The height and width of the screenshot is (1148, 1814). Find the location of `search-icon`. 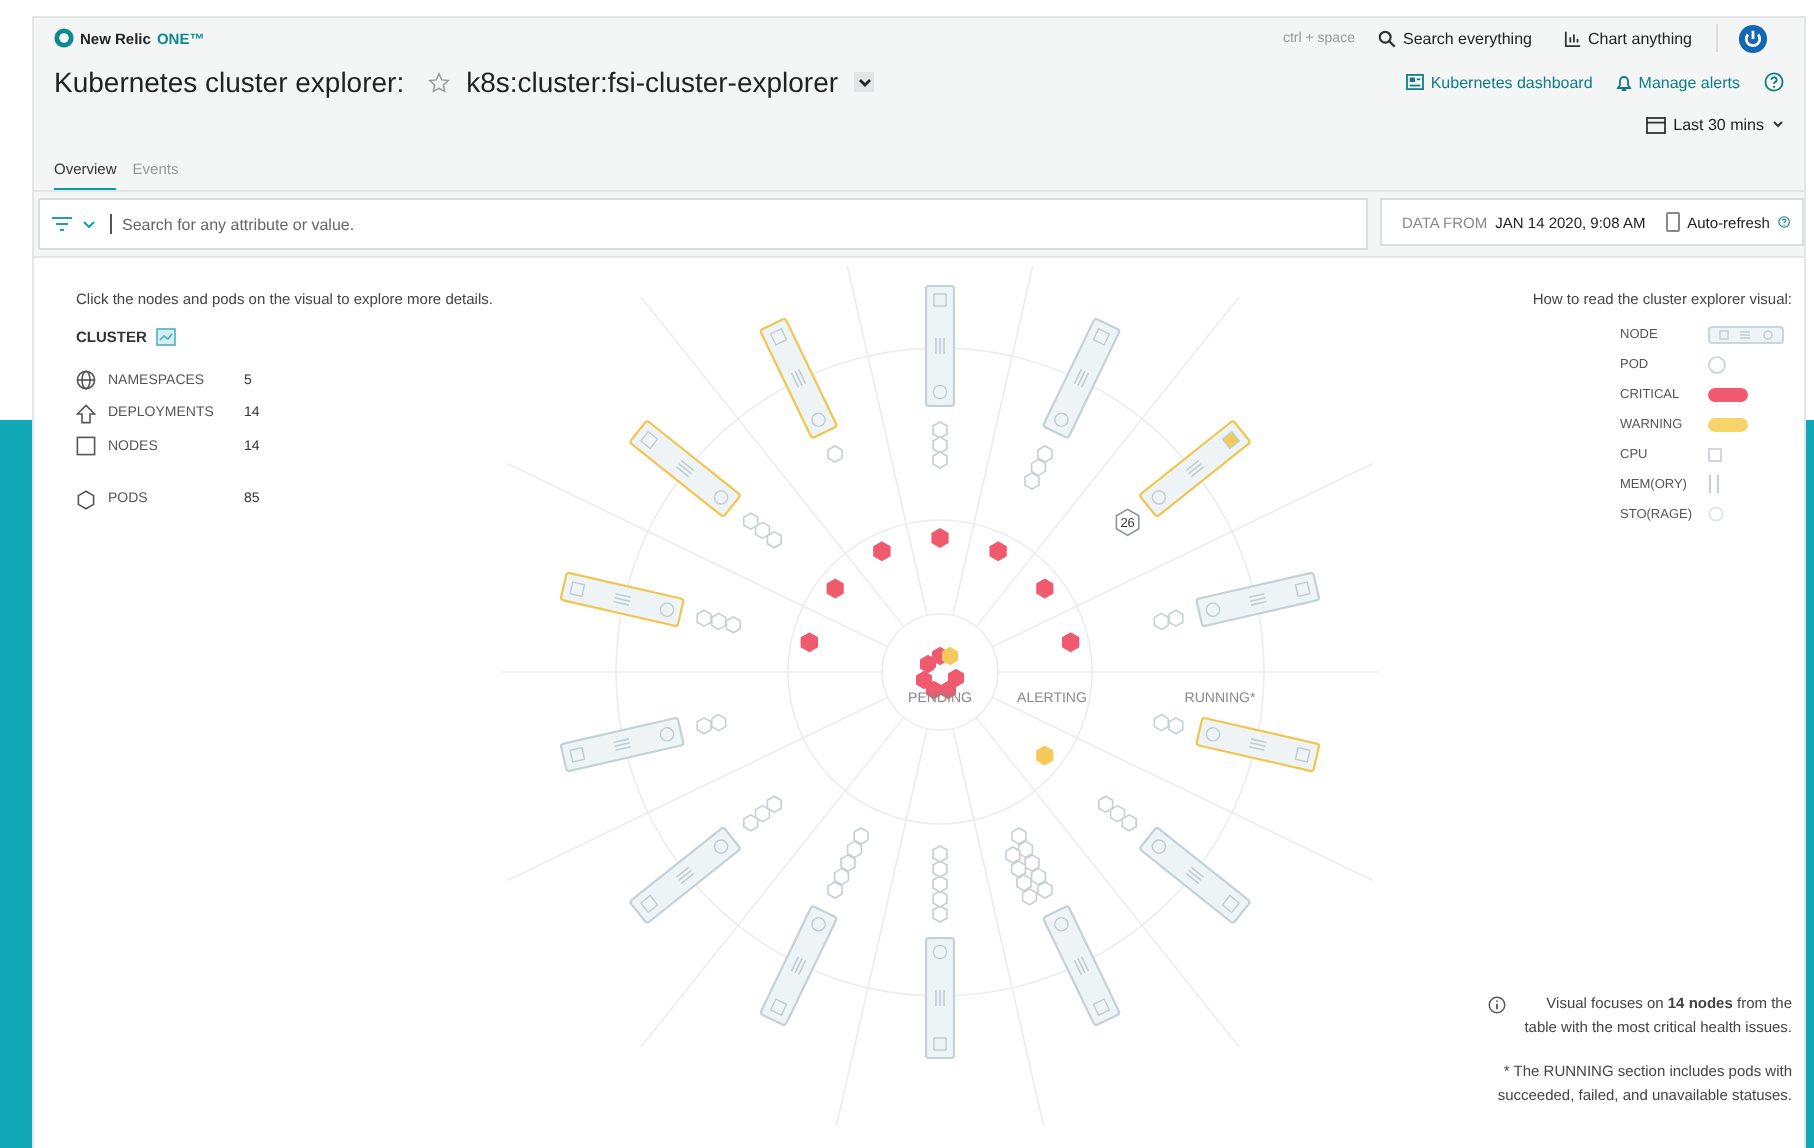

search-icon is located at coordinates (1387, 38).